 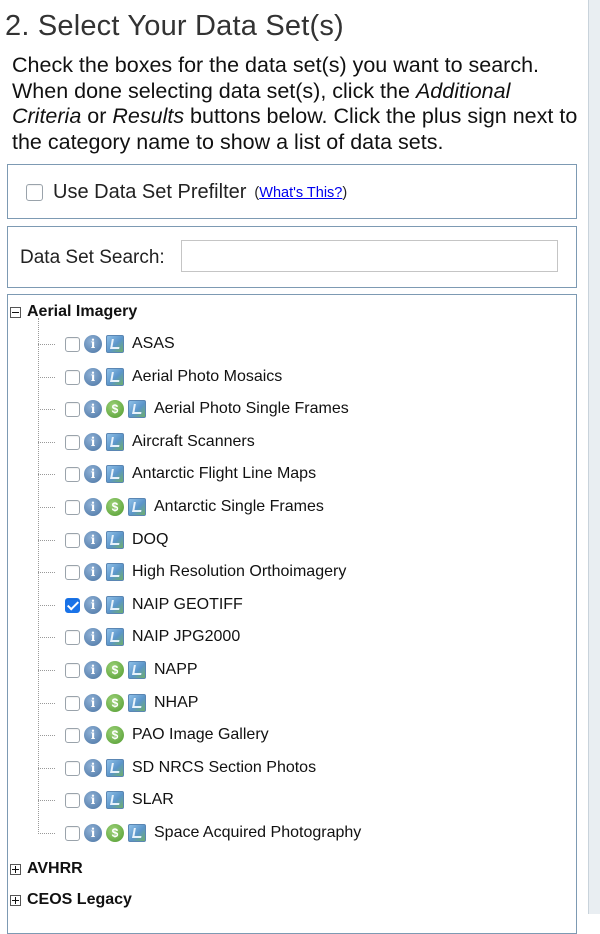 I want to click on dataset-label: Space Acquired Photography, so click(x=258, y=832).